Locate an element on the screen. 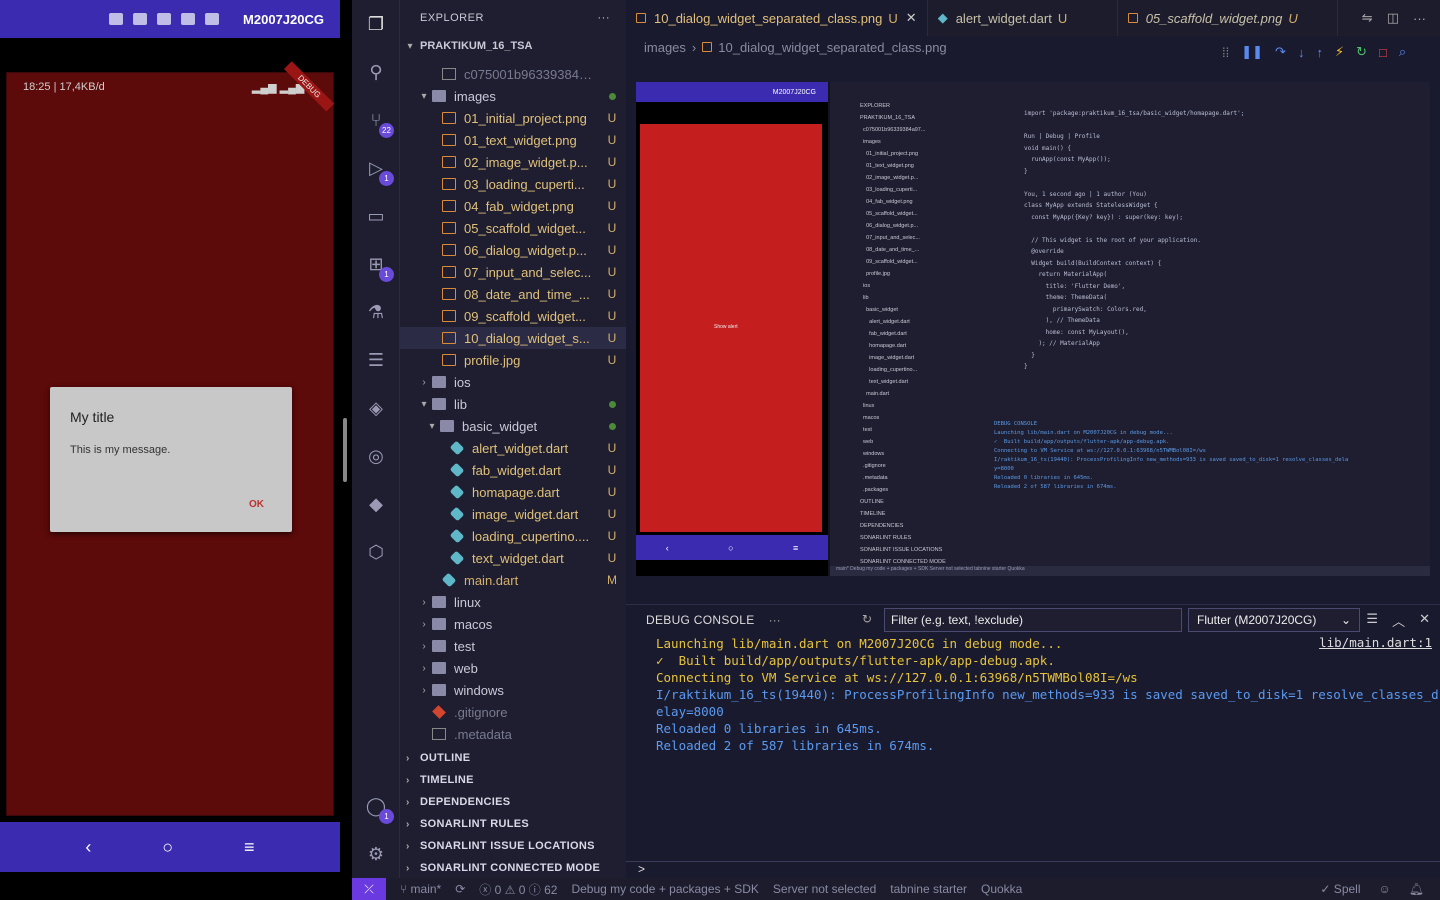 The height and width of the screenshot is (900, 1440). file-item: 08_date_and_time_... U is located at coordinates (513, 294).